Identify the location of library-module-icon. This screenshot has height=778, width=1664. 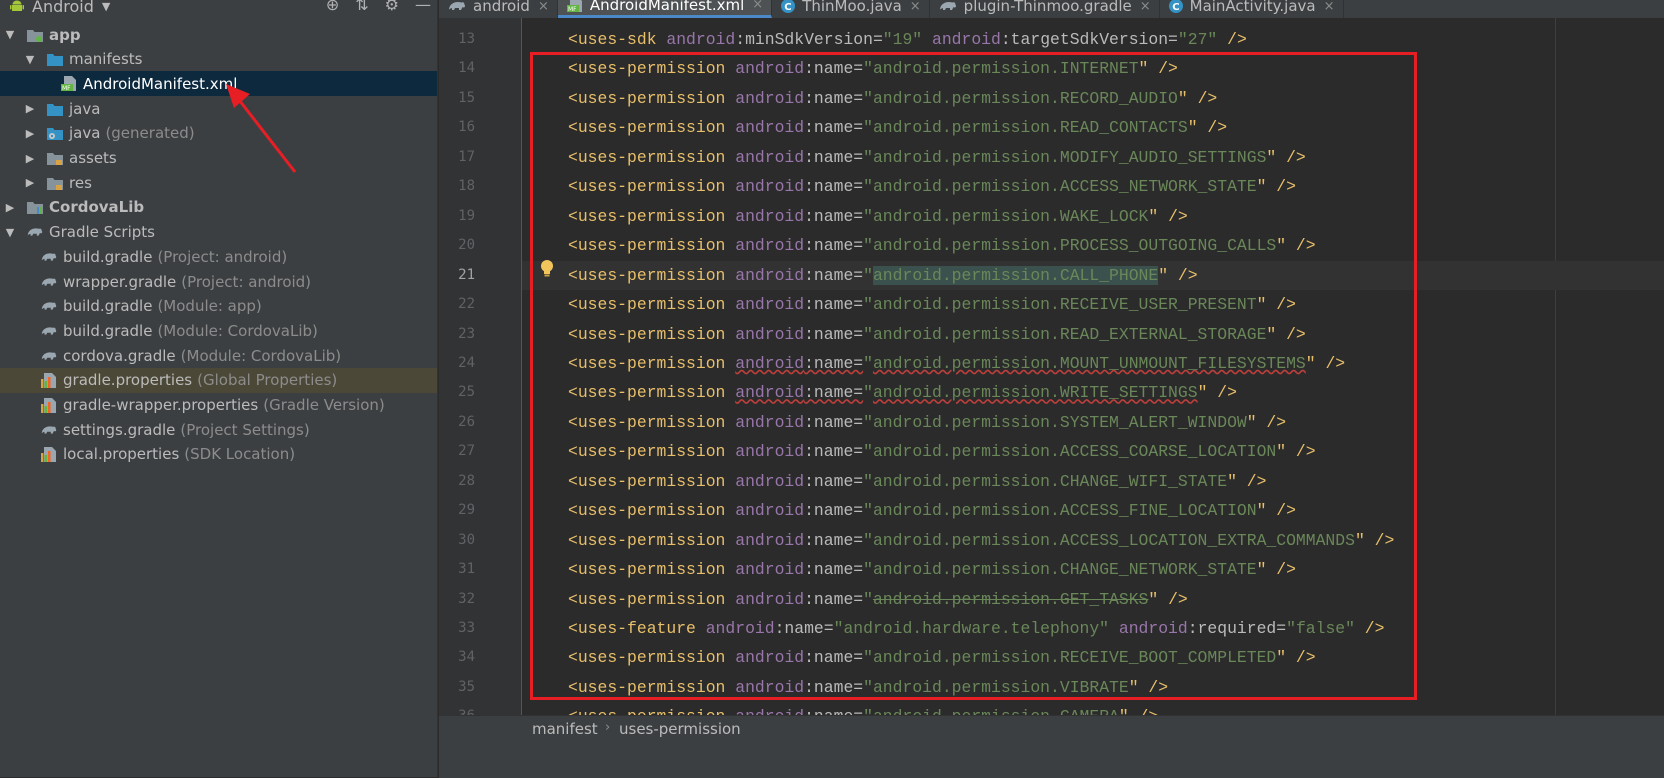
(35, 207).